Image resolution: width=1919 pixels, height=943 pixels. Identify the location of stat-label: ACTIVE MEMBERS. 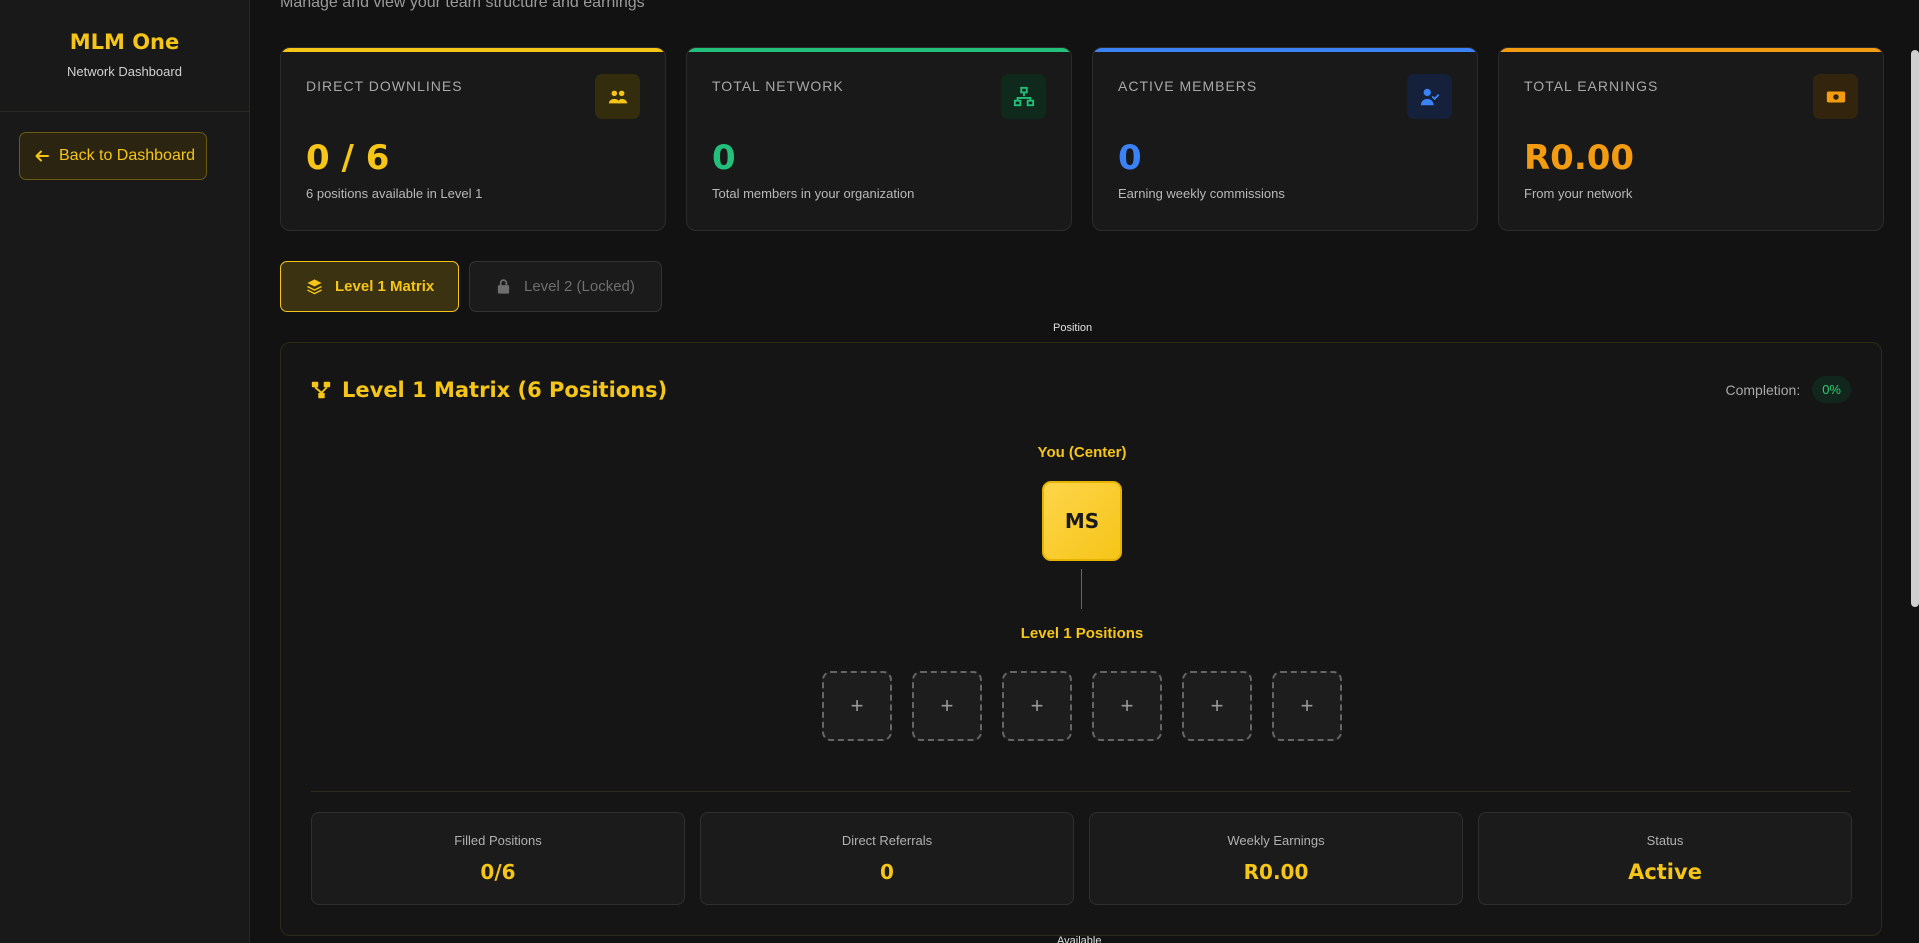
(1188, 86).